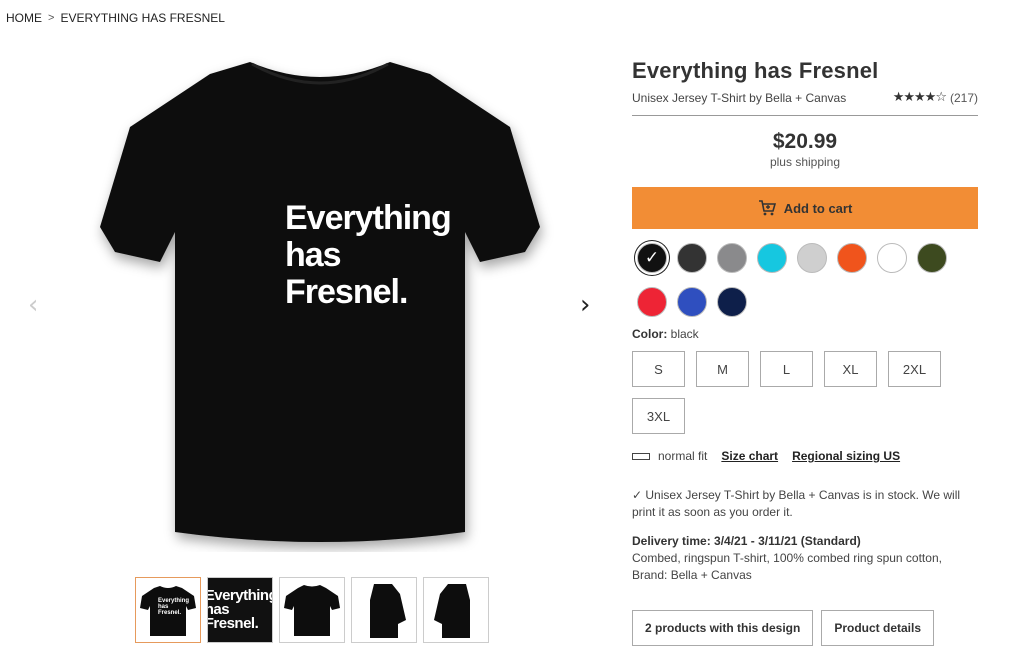 The image size is (1024, 667). Describe the element at coordinates (658, 416) in the screenshot. I see `size-option-3xl: 3XL` at that location.